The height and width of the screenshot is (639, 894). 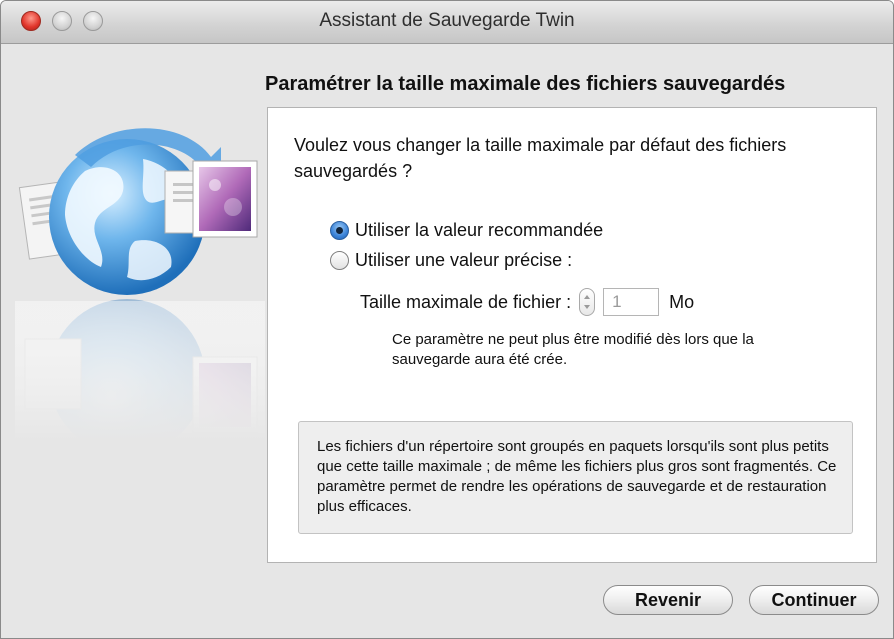 I want to click on continue-button: Continuer, so click(x=814, y=600).